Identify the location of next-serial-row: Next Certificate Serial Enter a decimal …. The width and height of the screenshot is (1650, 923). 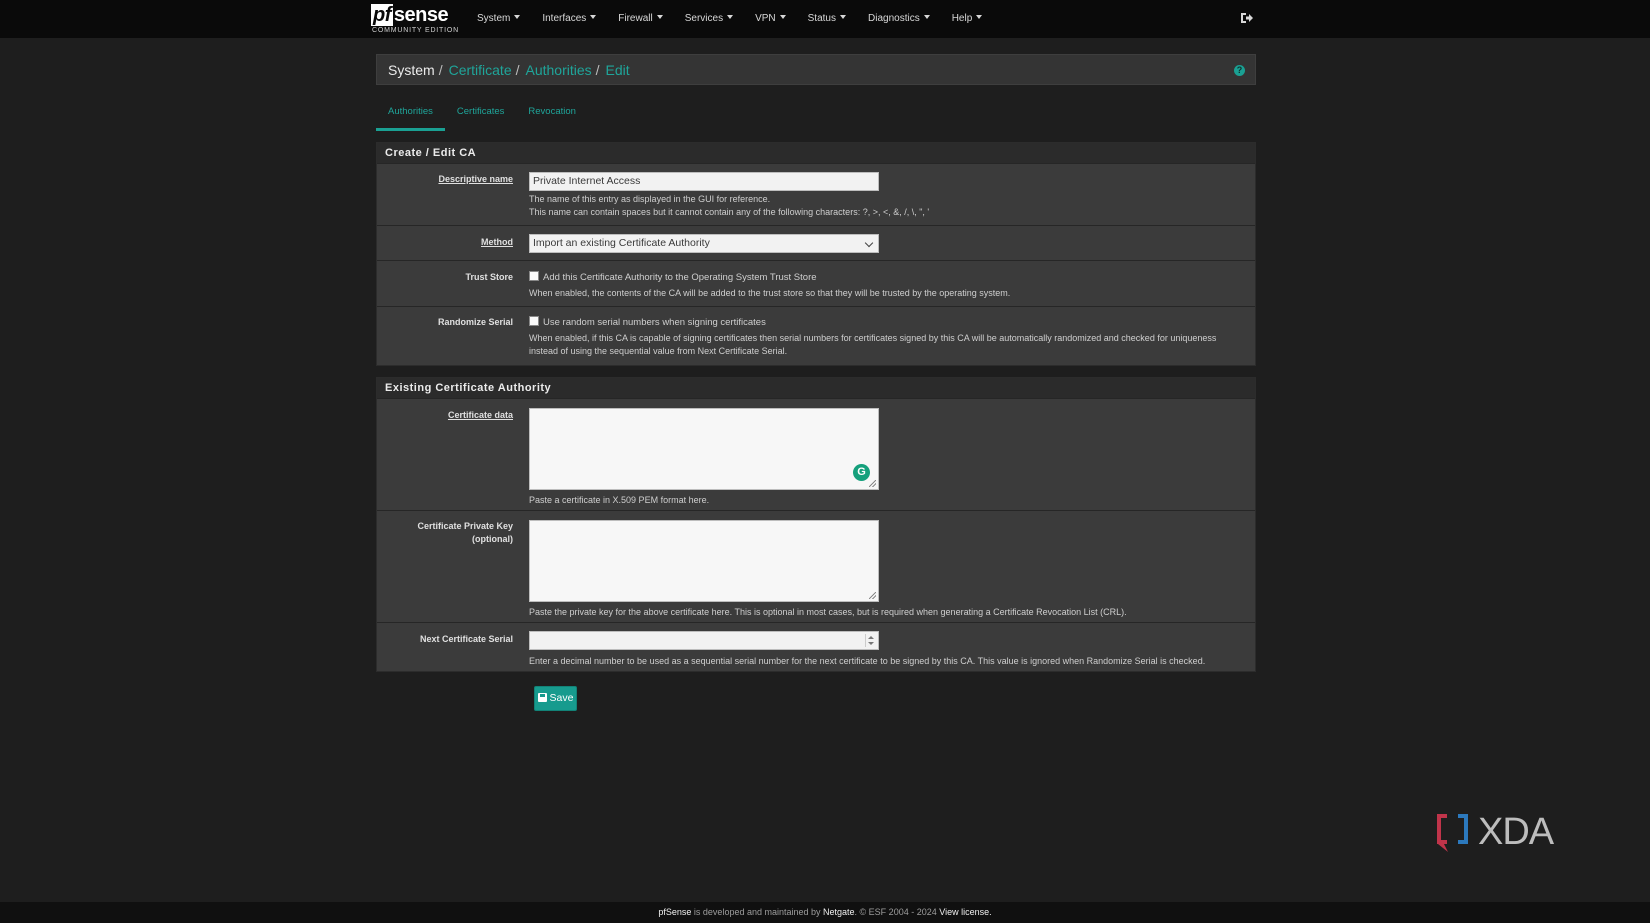
(816, 646).